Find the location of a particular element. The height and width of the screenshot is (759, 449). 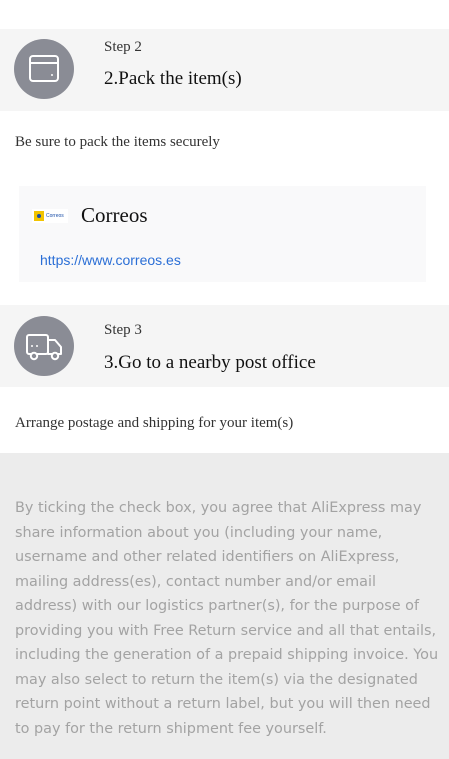

package-box-icon is located at coordinates (44, 68).